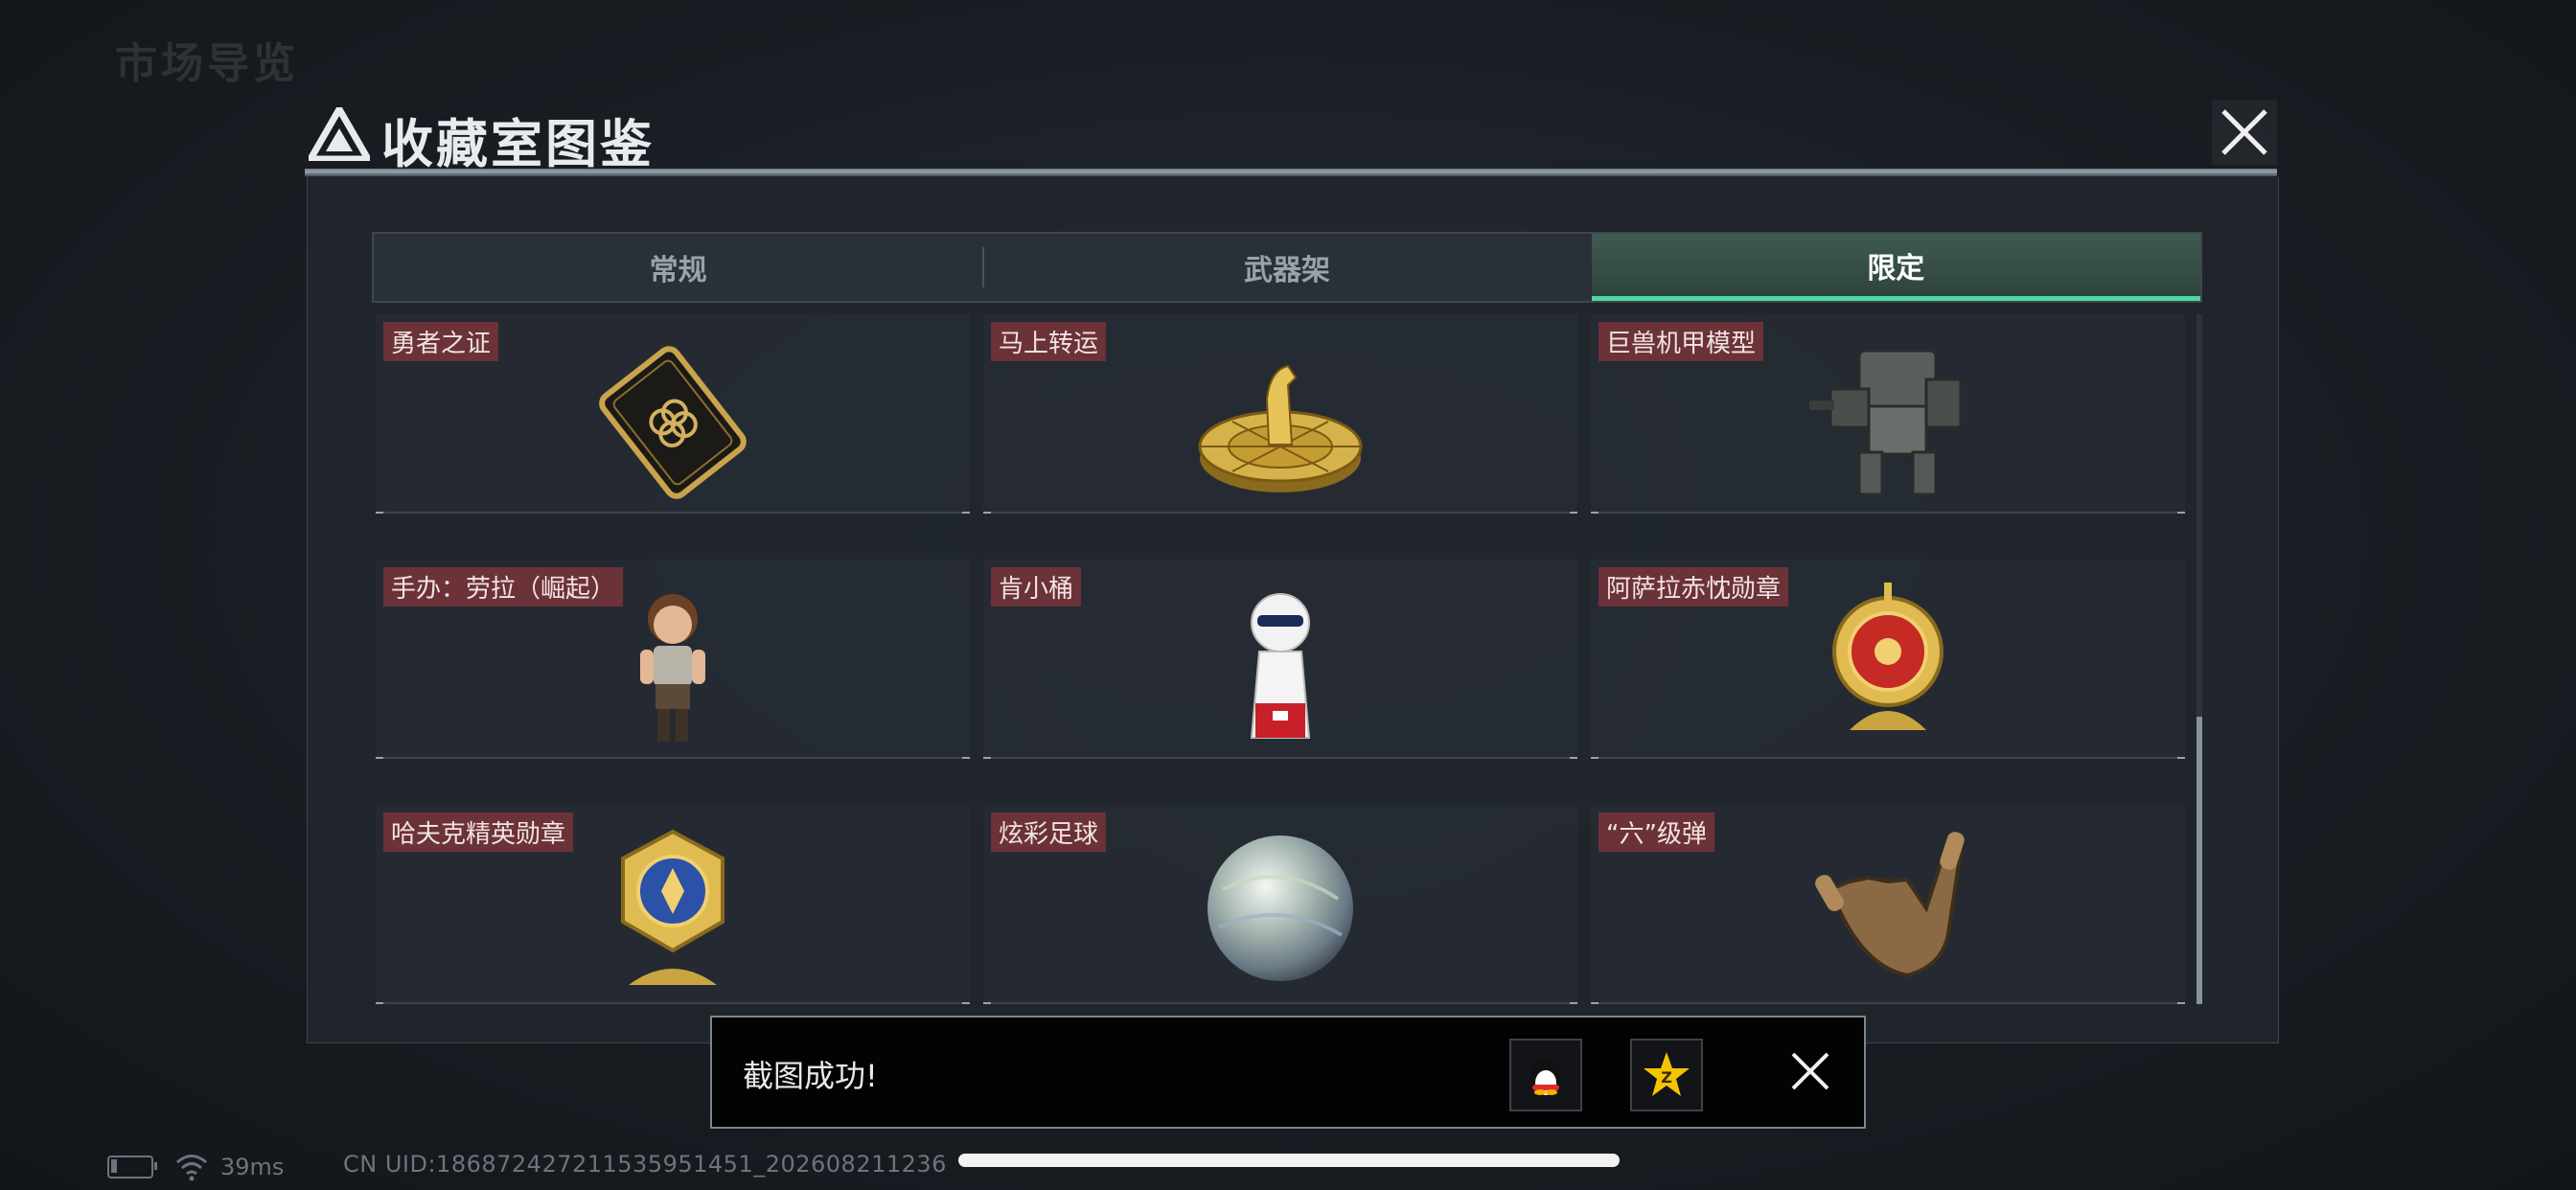 This screenshot has width=2576, height=1190. I want to click on tab-weapon-rack: 武器架, so click(1286, 267).